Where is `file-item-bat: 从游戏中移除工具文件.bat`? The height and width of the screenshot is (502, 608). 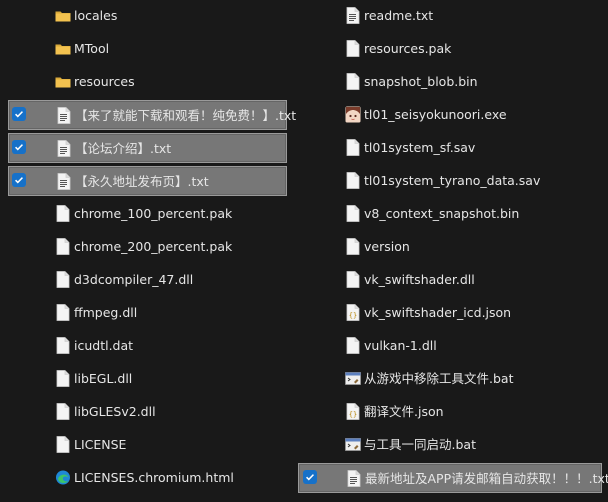 file-item-bat: 从游戏中移除工具文件.bat is located at coordinates (466, 379).